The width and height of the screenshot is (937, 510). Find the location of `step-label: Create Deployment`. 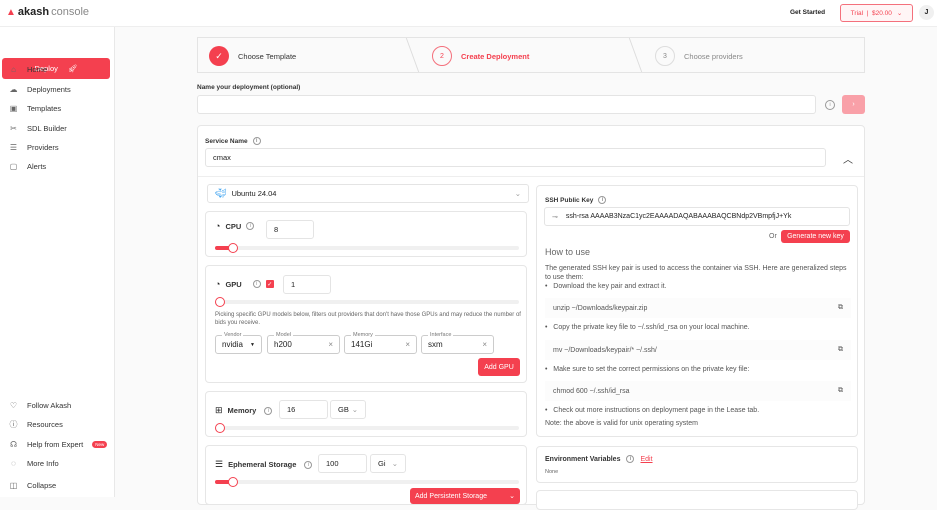

step-label: Create Deployment is located at coordinates (495, 56).